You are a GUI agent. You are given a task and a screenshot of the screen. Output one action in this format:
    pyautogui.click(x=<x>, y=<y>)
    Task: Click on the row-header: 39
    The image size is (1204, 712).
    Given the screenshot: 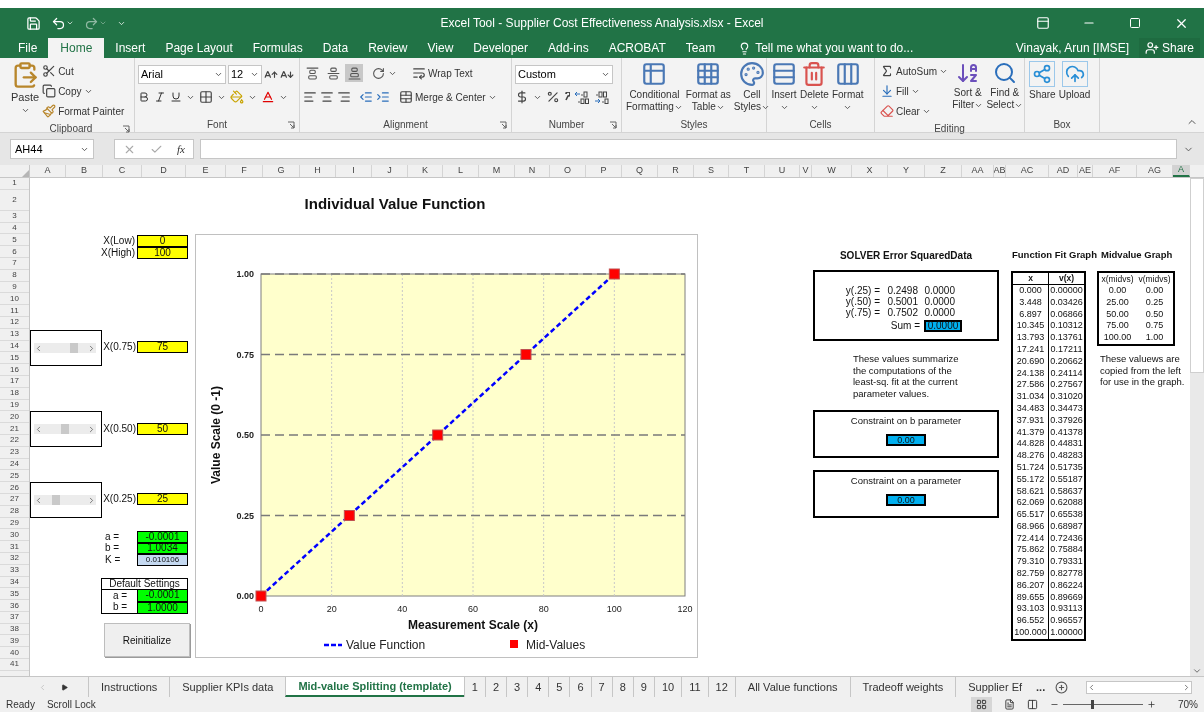 What is the action you would take?
    pyautogui.click(x=14, y=641)
    